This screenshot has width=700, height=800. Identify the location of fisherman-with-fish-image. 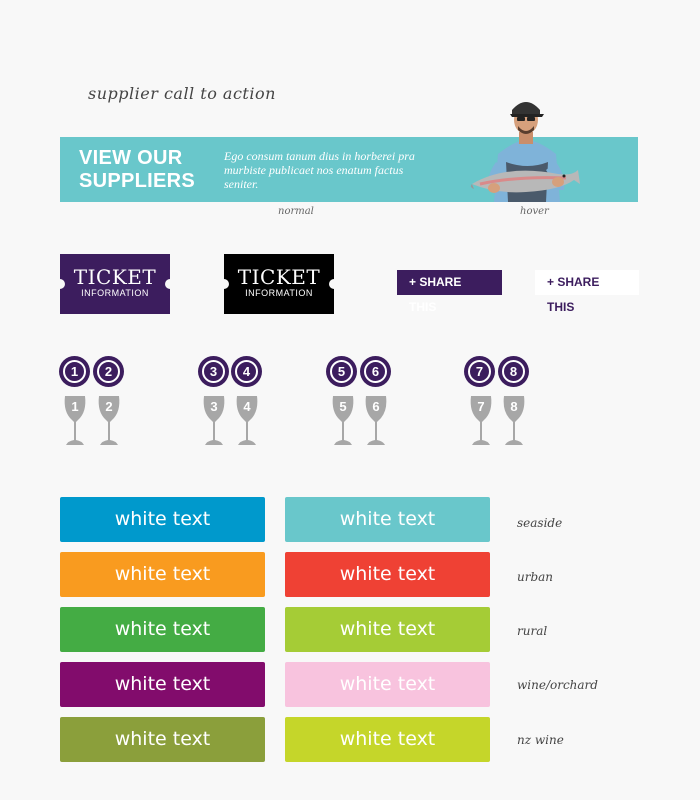
(526, 147).